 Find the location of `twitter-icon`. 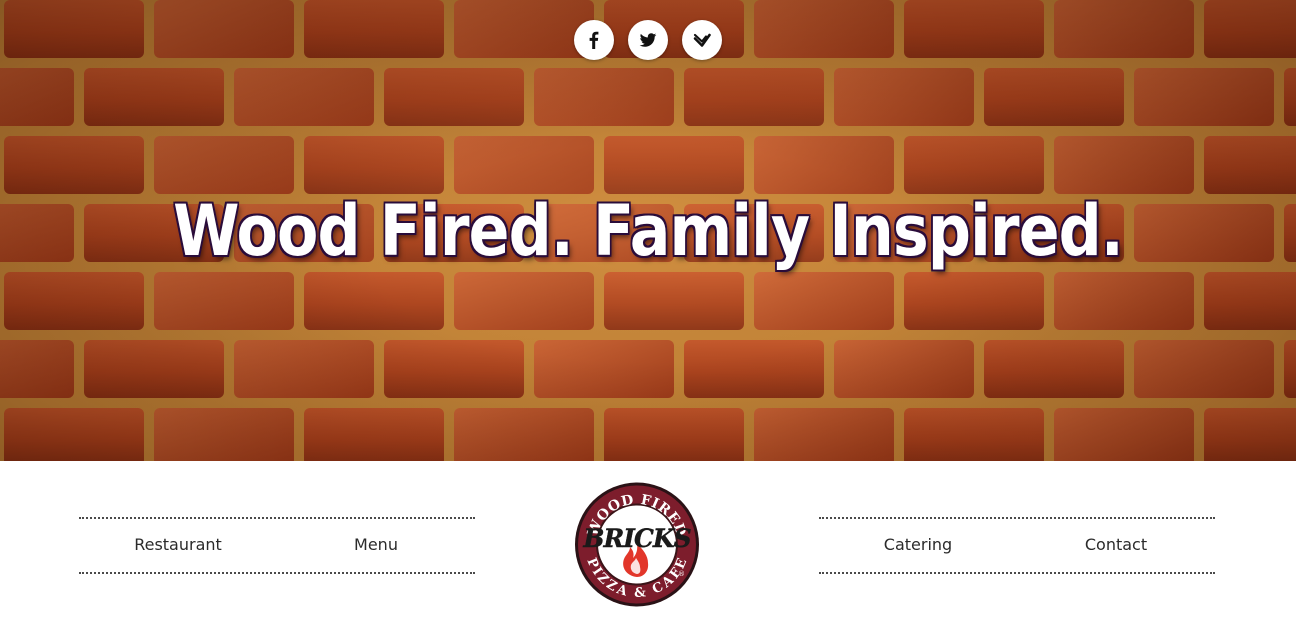

twitter-icon is located at coordinates (648, 40).